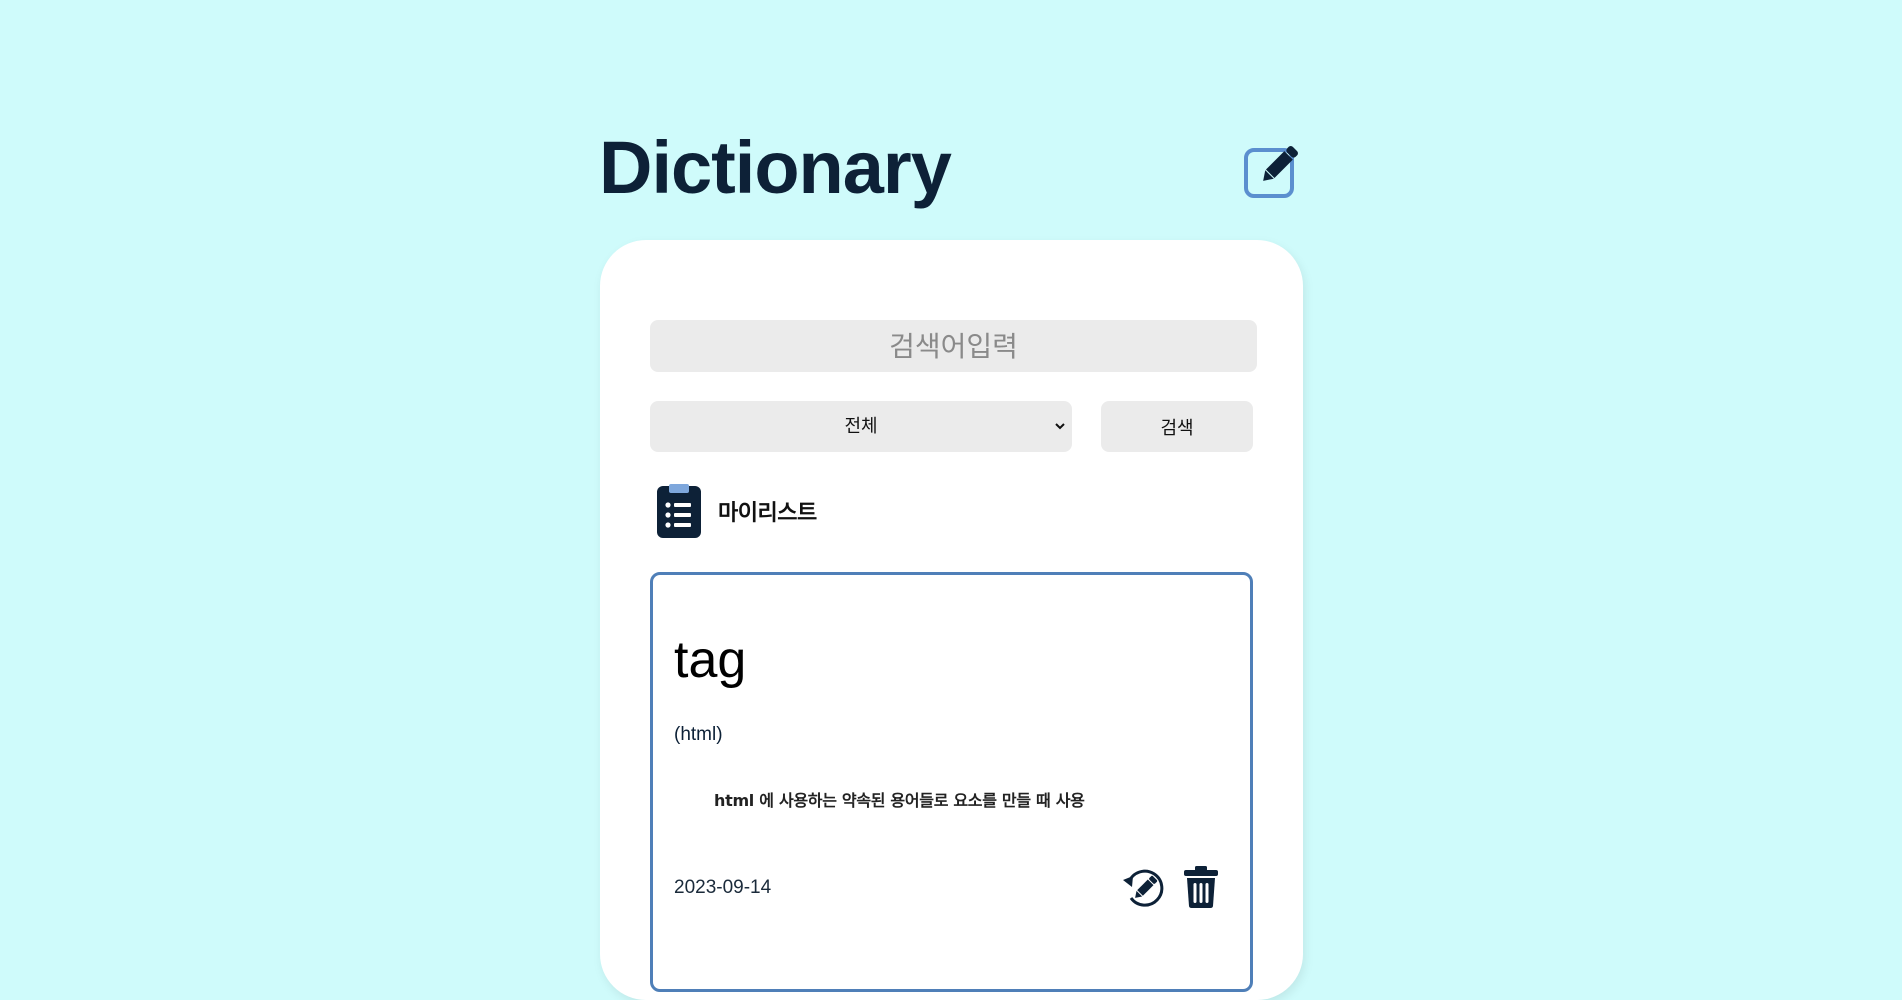 This screenshot has height=1000, width=1902. I want to click on category-select: 전체, so click(861, 426).